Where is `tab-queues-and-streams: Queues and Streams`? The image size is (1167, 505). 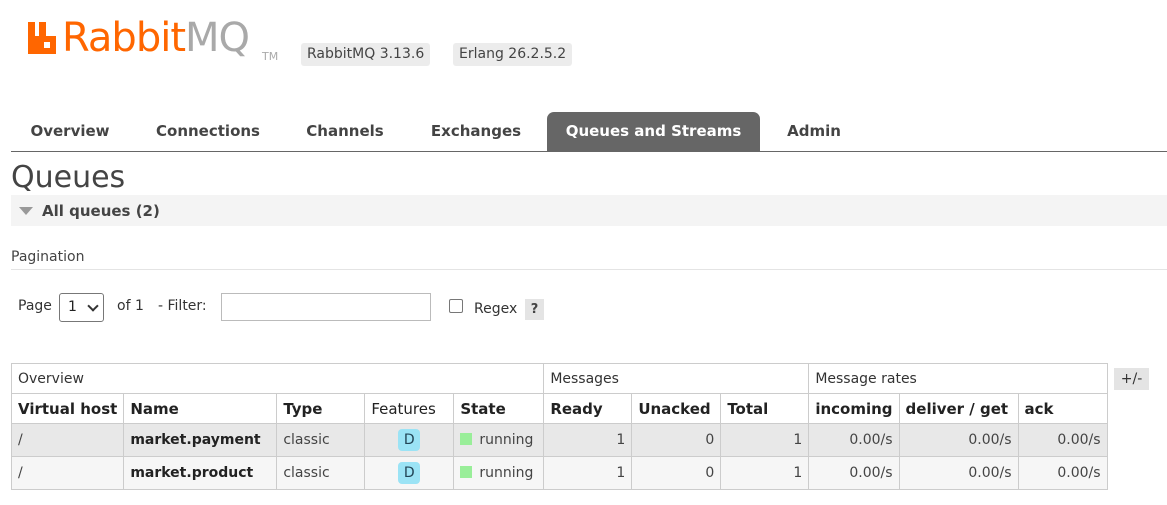 tab-queues-and-streams: Queues and Streams is located at coordinates (653, 131).